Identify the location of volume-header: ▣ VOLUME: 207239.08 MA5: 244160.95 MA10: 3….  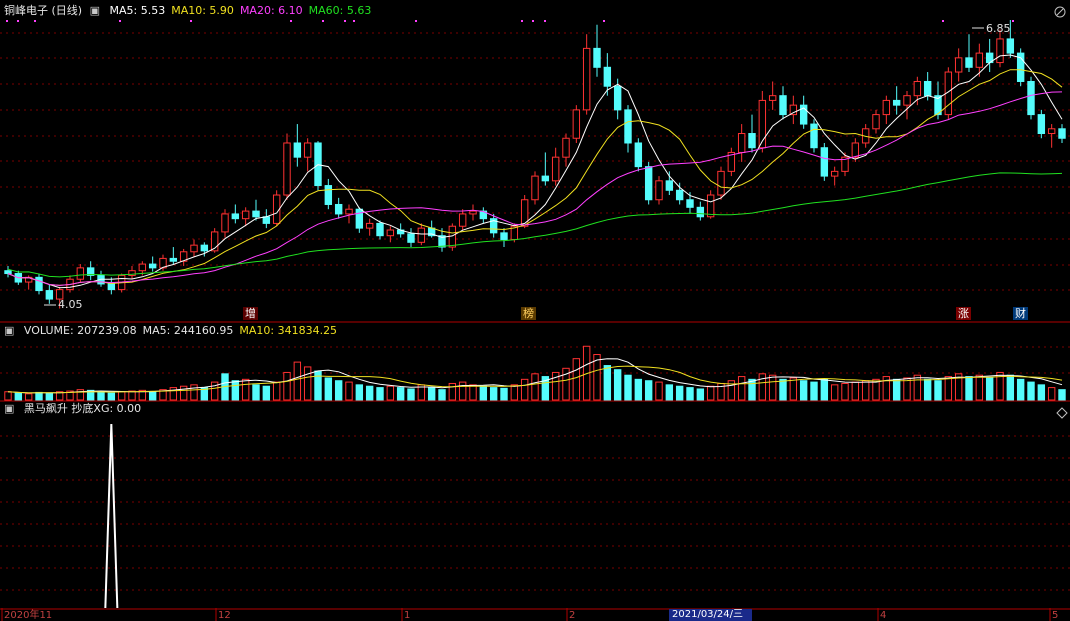
(176, 331).